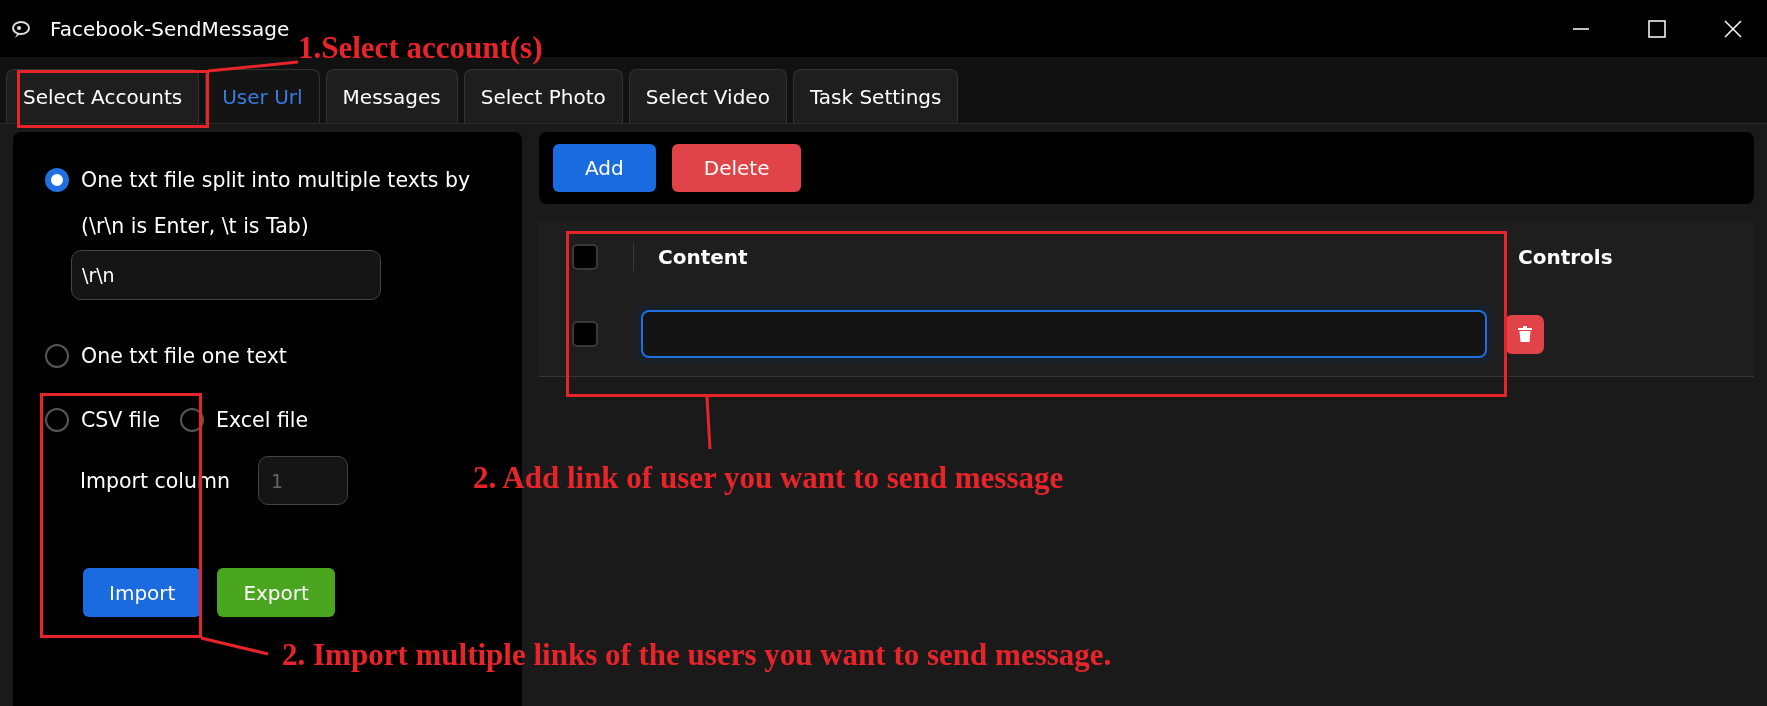  What do you see at coordinates (1064, 334) in the screenshot?
I see `content-field` at bounding box center [1064, 334].